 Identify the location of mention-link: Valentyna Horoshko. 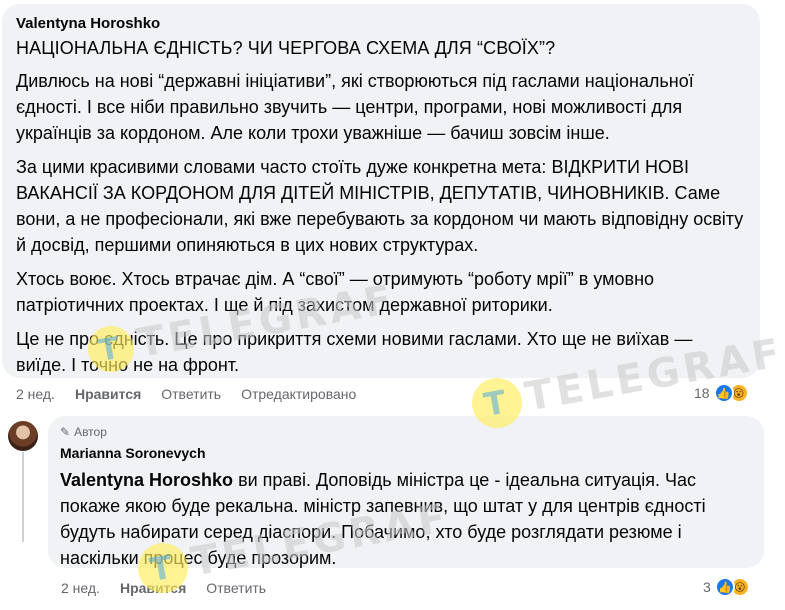
(146, 480).